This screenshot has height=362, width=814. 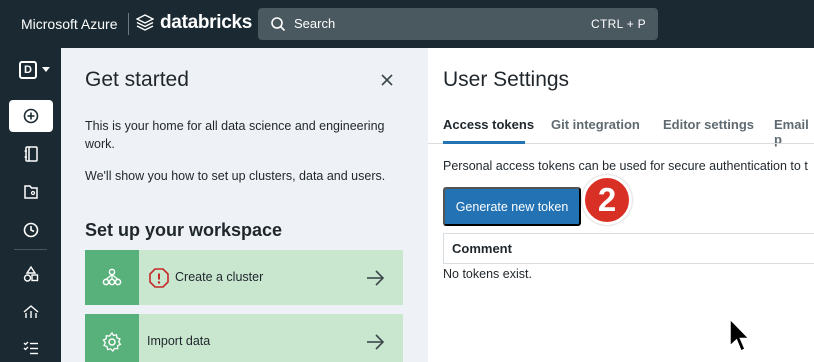 I want to click on notebook-icon, so click(x=31, y=154).